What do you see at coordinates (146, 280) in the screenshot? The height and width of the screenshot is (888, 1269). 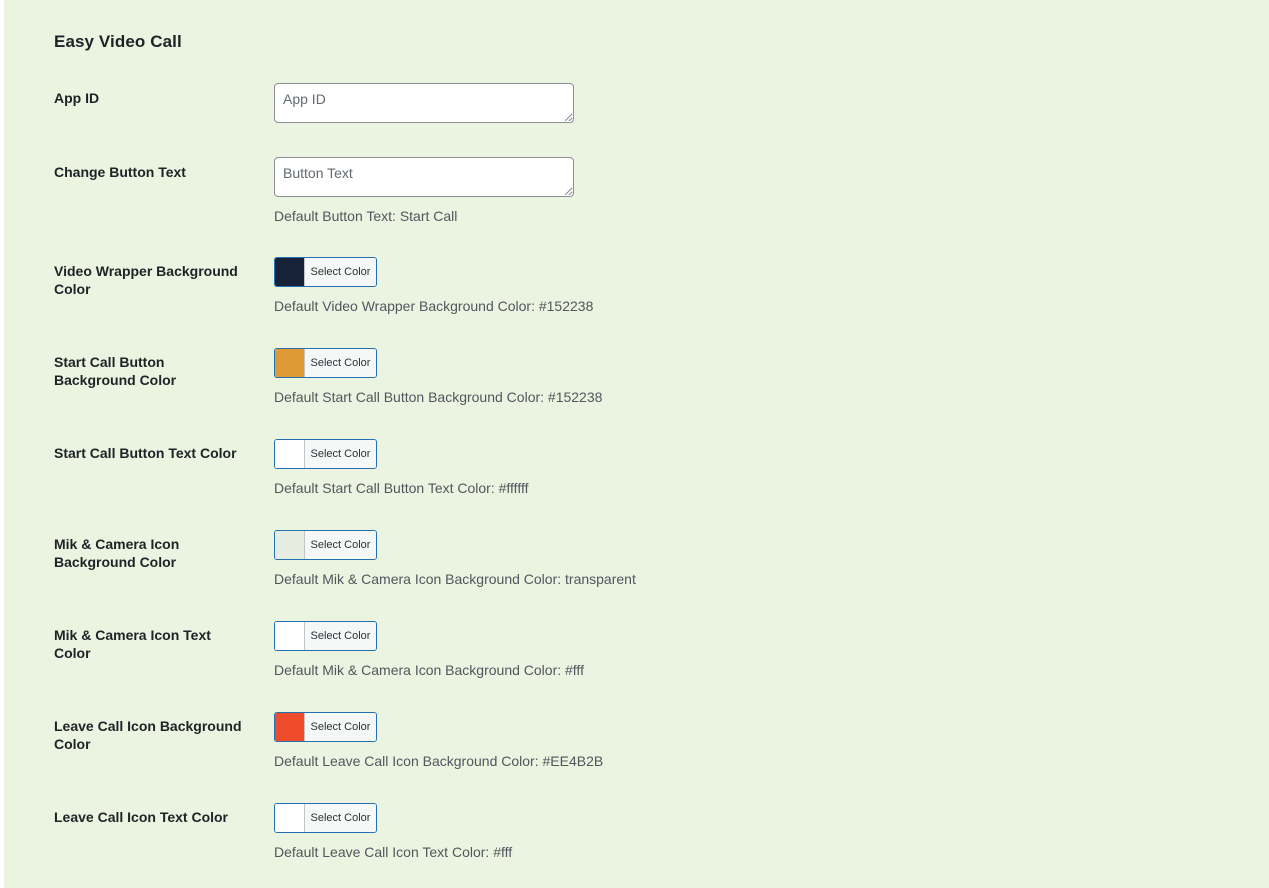 I see `color-row-label: Video Wrapper Background Color` at bounding box center [146, 280].